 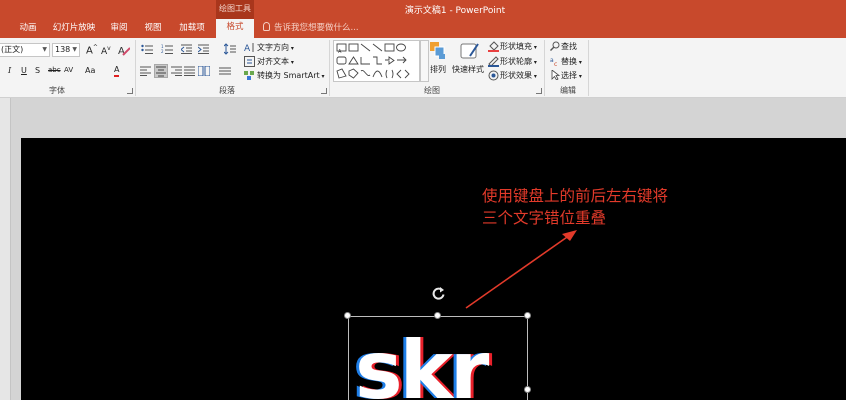 I want to click on font-name-value: (正文), so click(x=12, y=49).